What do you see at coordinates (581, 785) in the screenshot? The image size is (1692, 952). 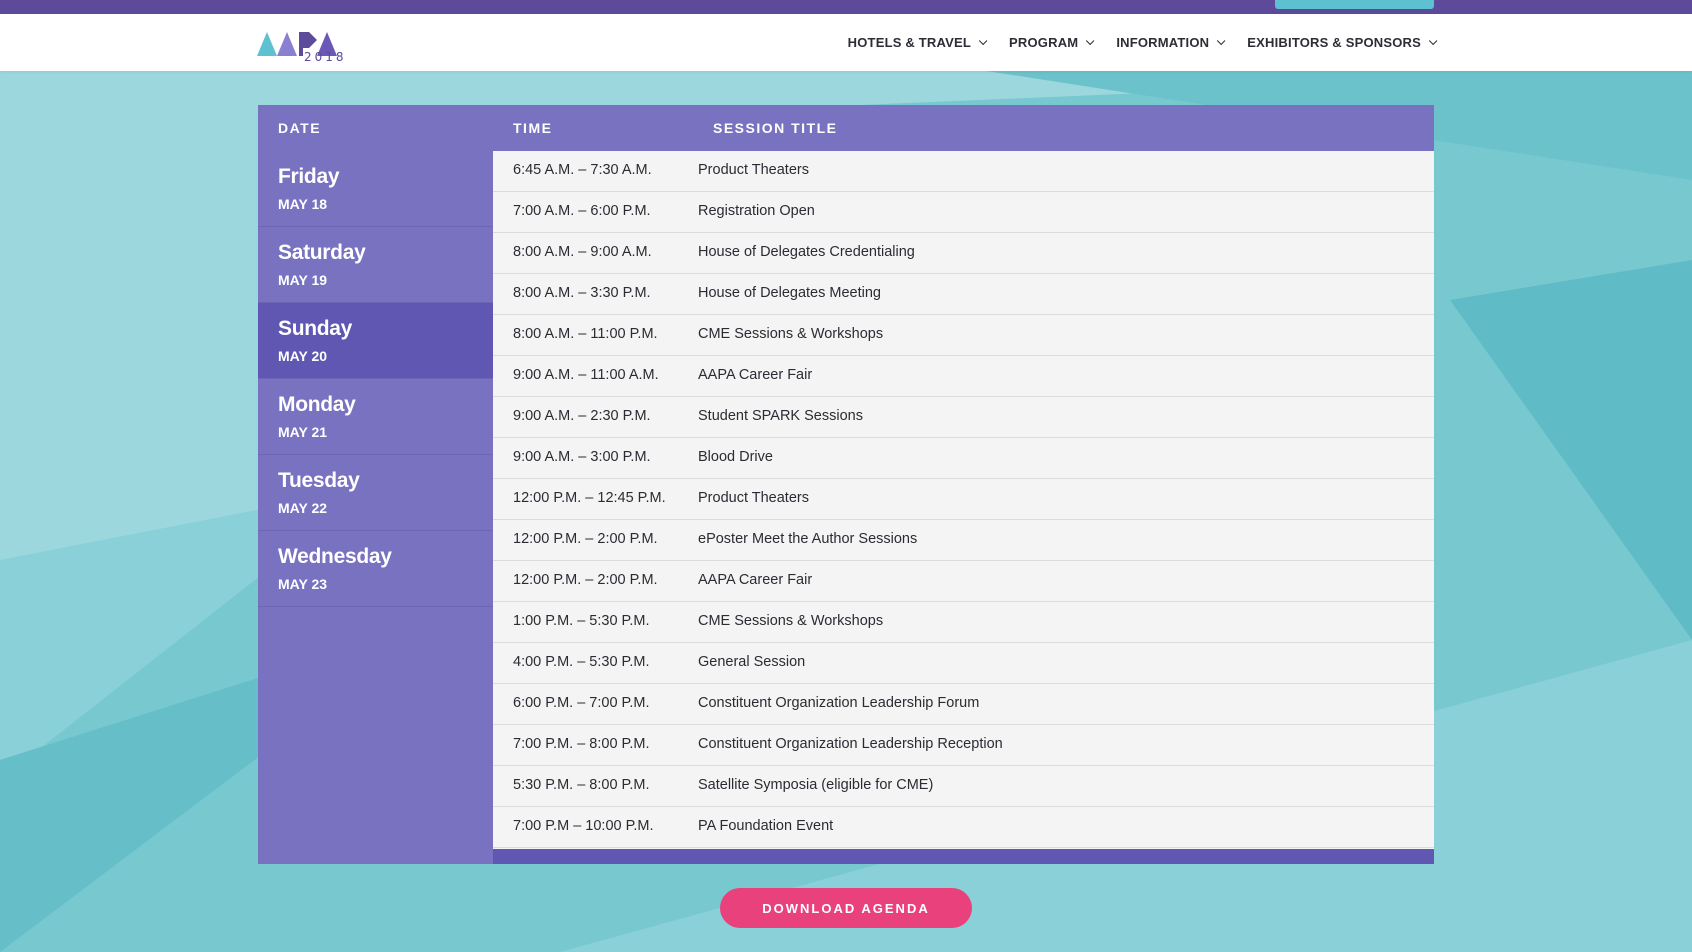 I see `session-time: 5:30 P.M. – 8:00 P.M.` at bounding box center [581, 785].